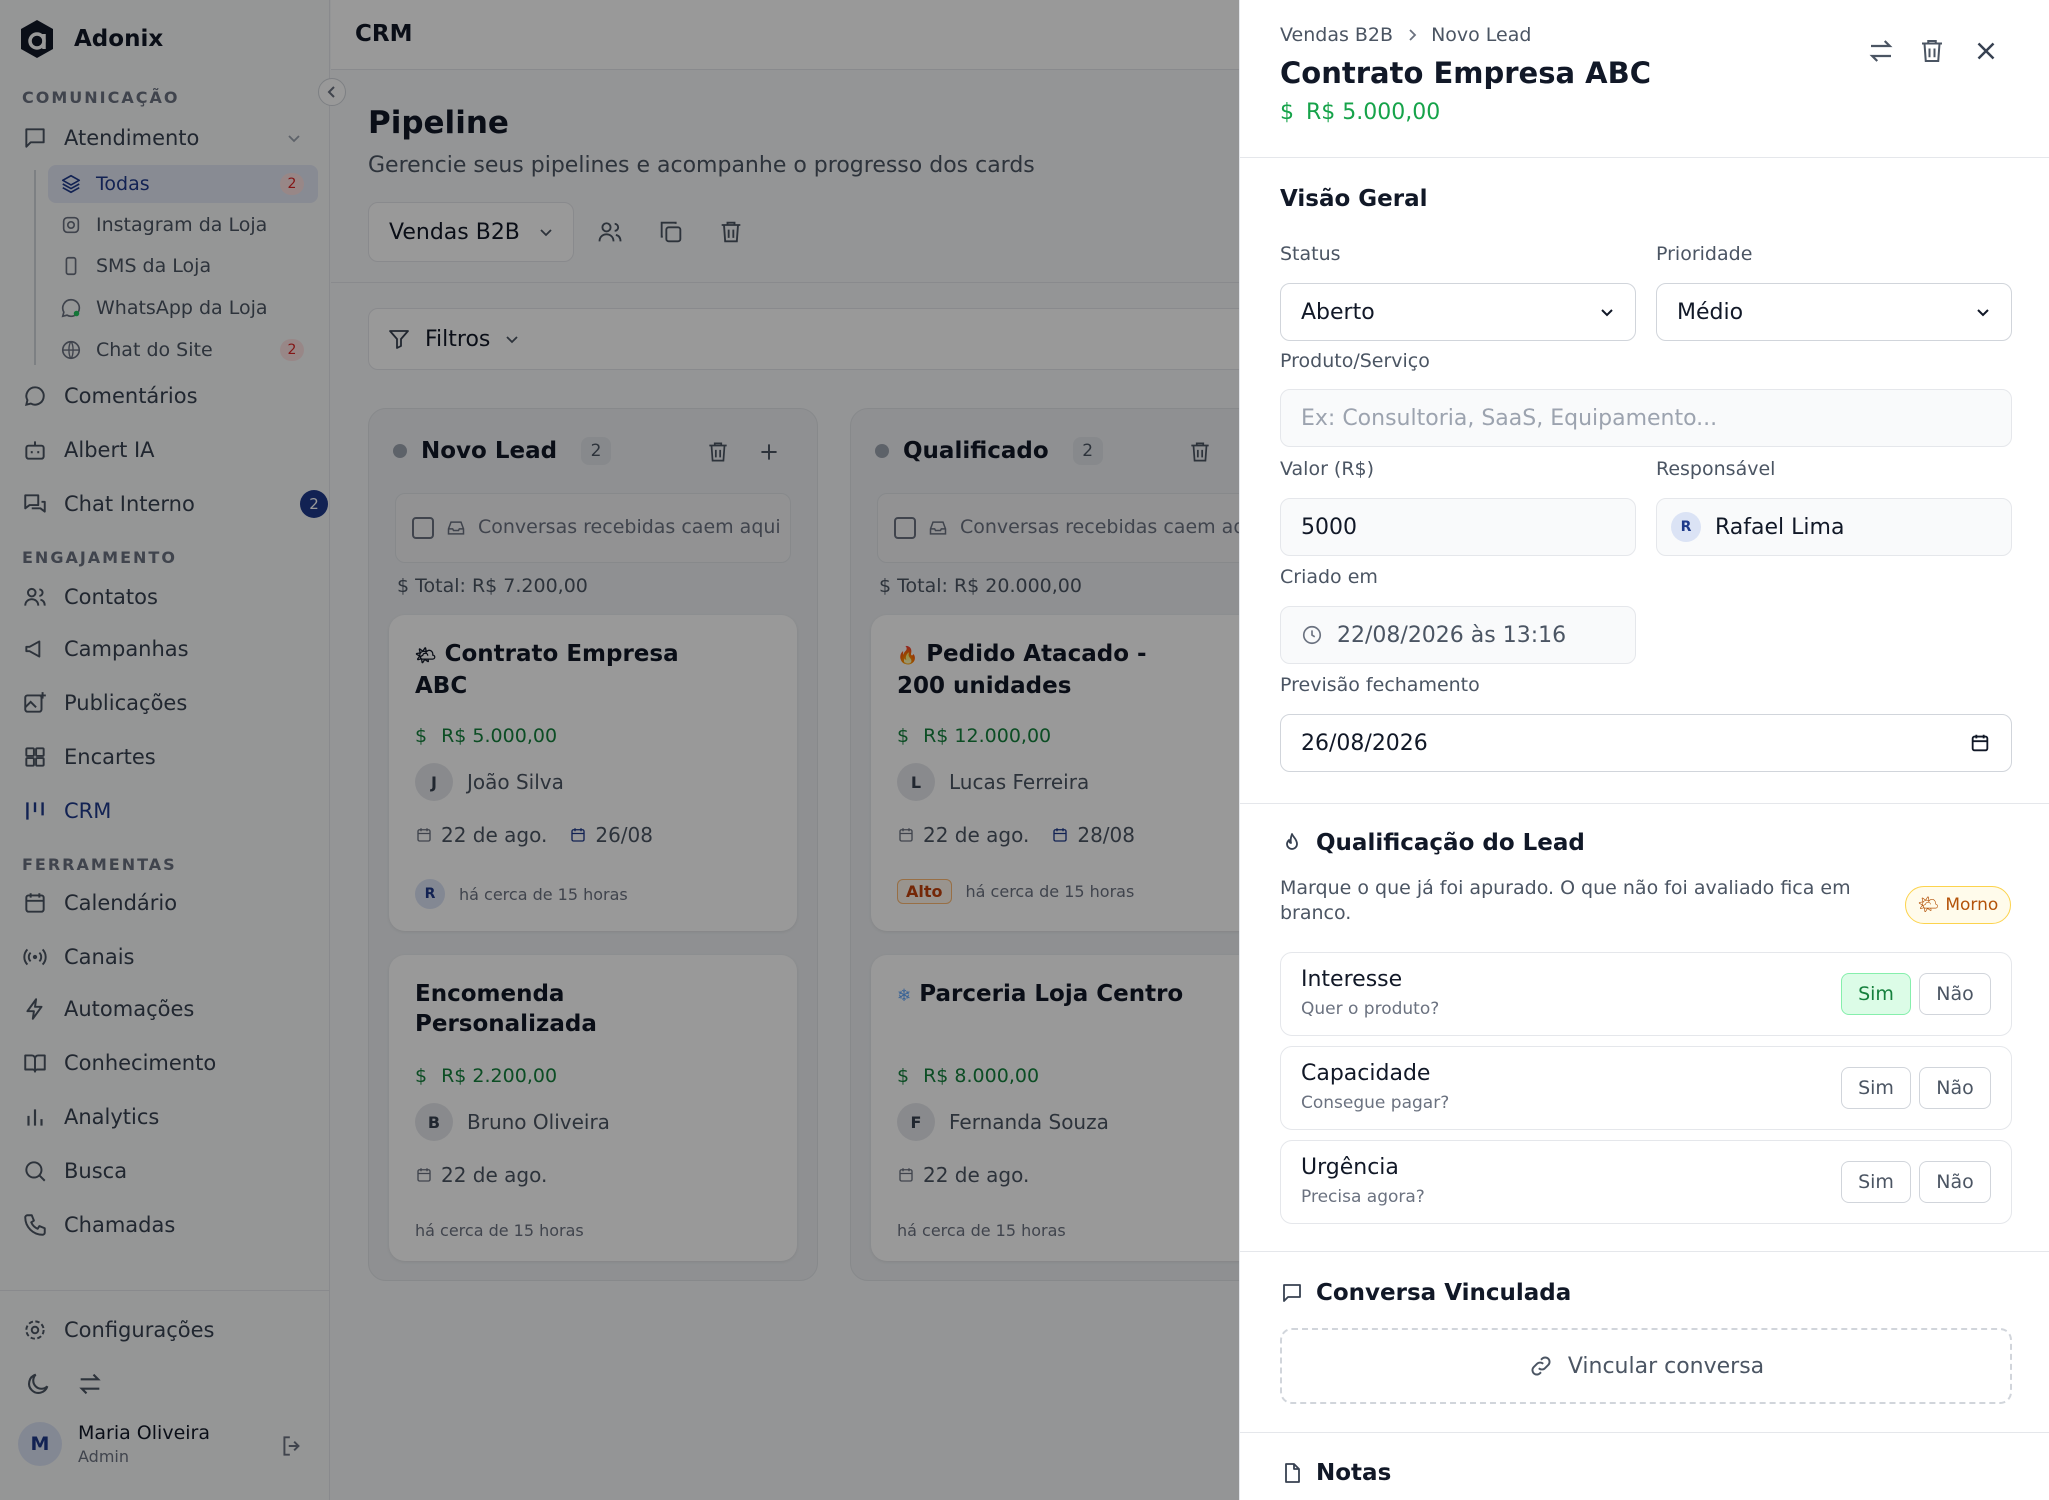 The width and height of the screenshot is (2049, 1500). What do you see at coordinates (1481, 35) in the screenshot?
I see `breadcrumb-stage: Novo Lead` at bounding box center [1481, 35].